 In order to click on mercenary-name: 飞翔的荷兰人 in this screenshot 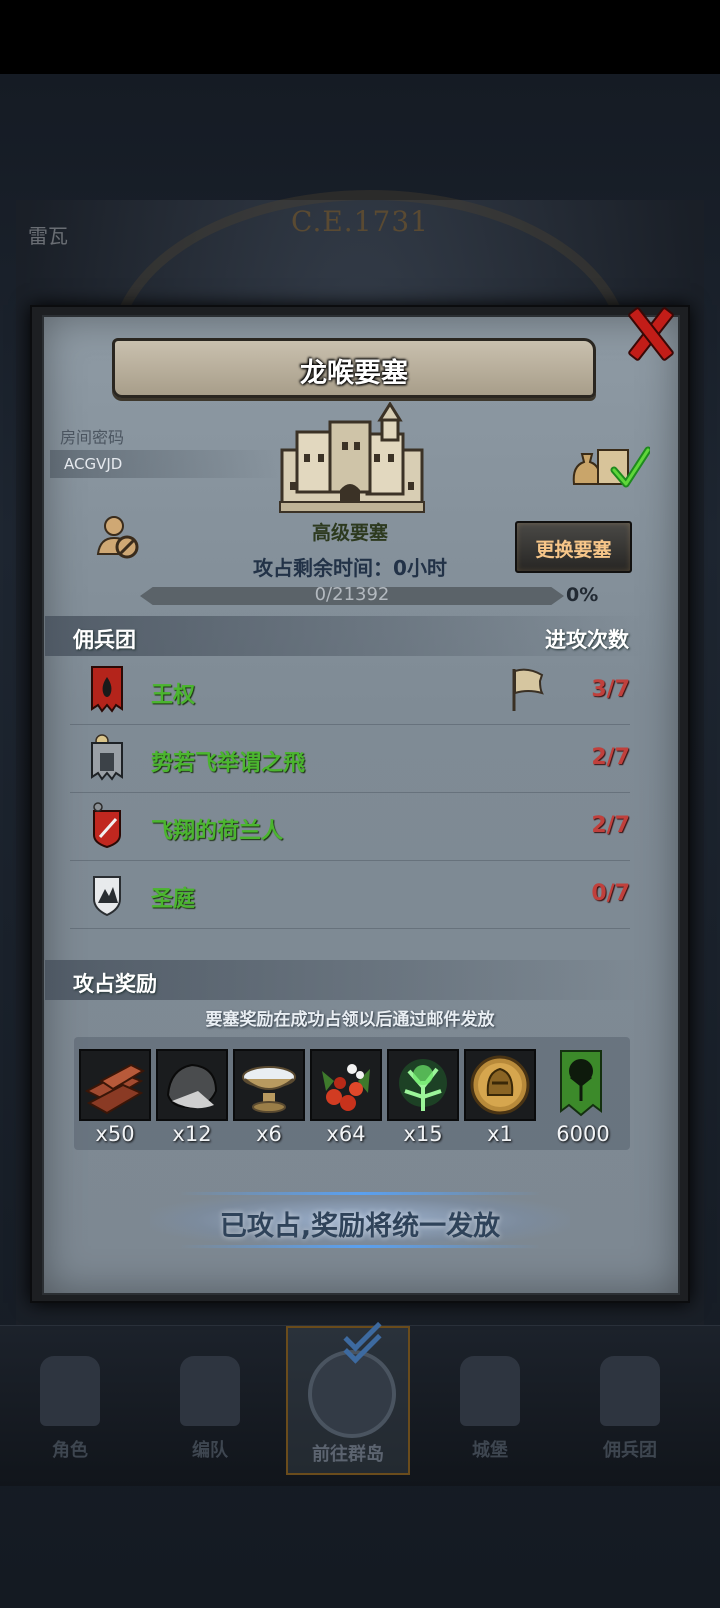, I will do `click(217, 831)`.